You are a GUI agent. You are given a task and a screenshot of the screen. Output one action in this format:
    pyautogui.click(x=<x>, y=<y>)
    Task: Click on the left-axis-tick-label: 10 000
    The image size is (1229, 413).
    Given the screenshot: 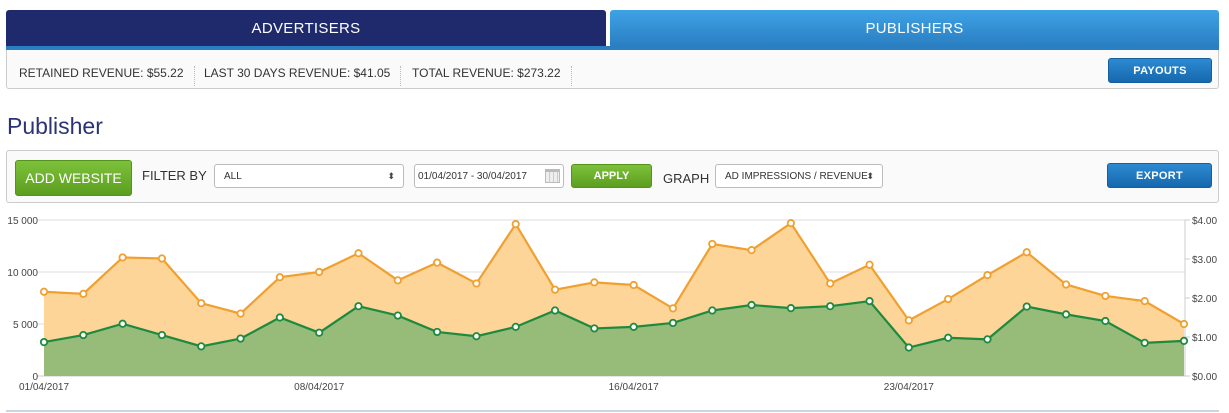 What is the action you would take?
    pyautogui.click(x=22, y=273)
    